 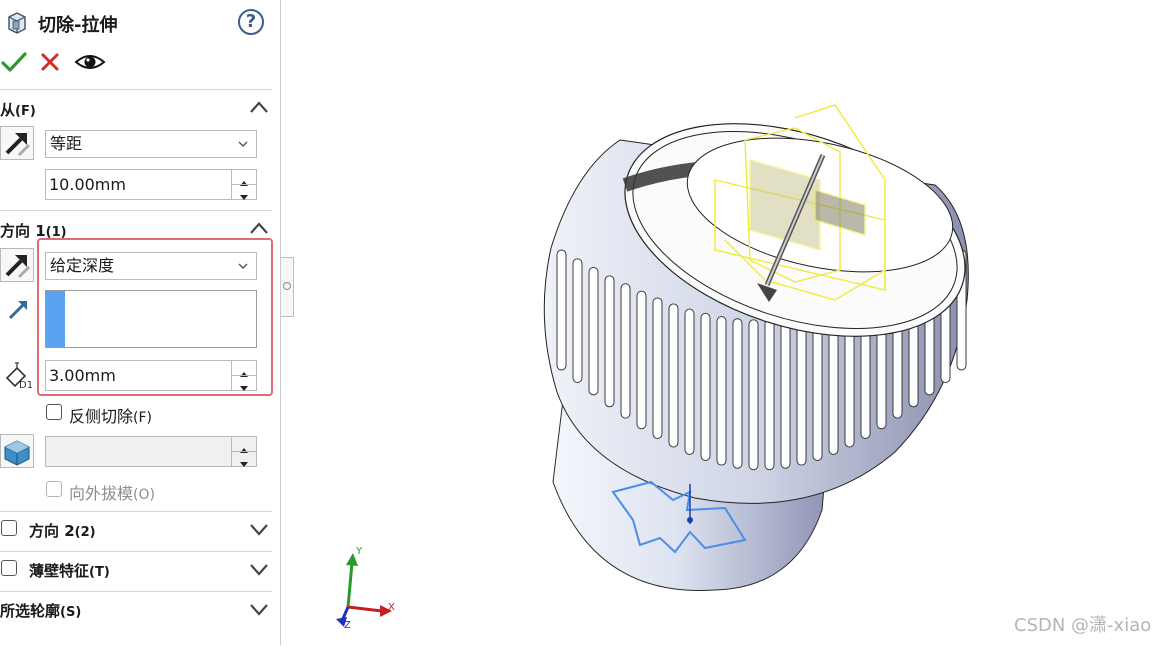 I want to click on action-bar, so click(x=140, y=63).